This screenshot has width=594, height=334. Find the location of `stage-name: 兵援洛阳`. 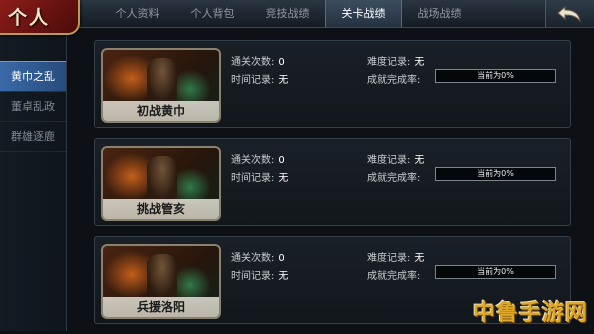

stage-name: 兵援洛阳 is located at coordinates (161, 307).